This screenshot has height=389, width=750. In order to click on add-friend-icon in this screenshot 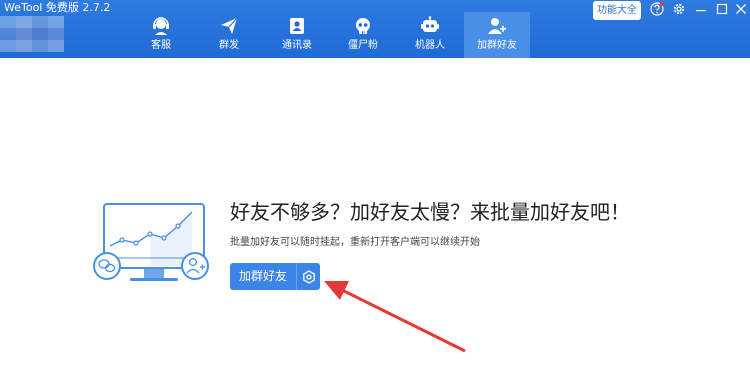, I will do `click(497, 26)`.